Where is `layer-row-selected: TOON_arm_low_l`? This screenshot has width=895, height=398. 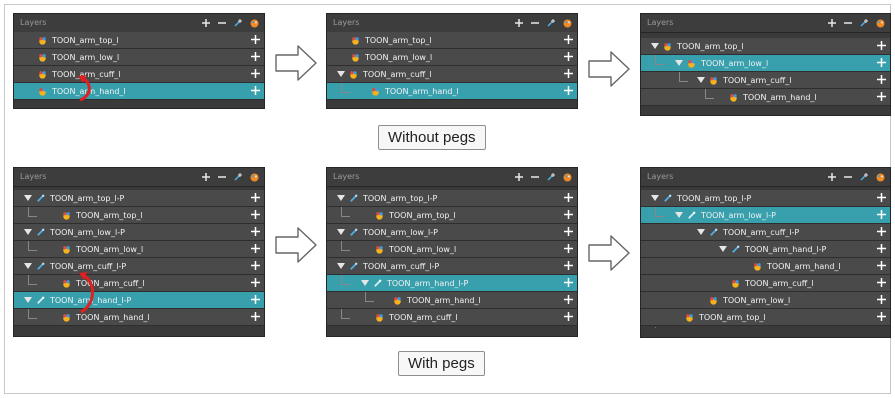 layer-row-selected: TOON_arm_low_l is located at coordinates (765, 63).